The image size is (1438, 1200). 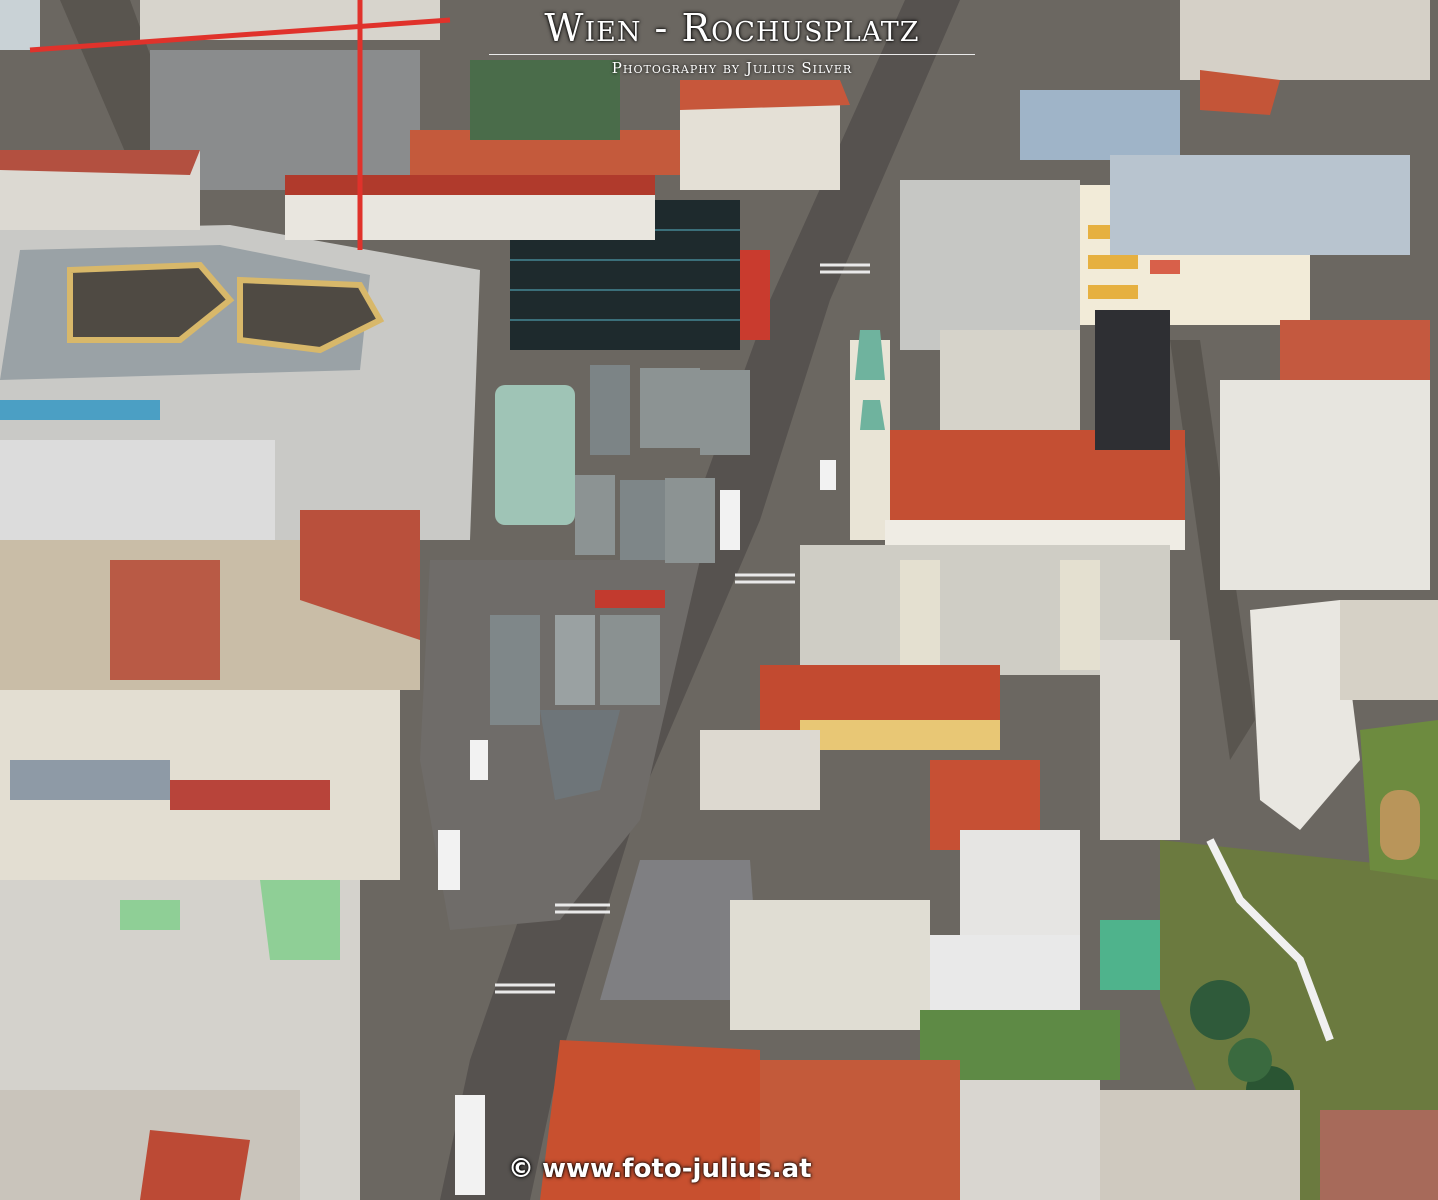 I want to click on watermark-url: www.foto-julius.at, so click(x=677, y=1169).